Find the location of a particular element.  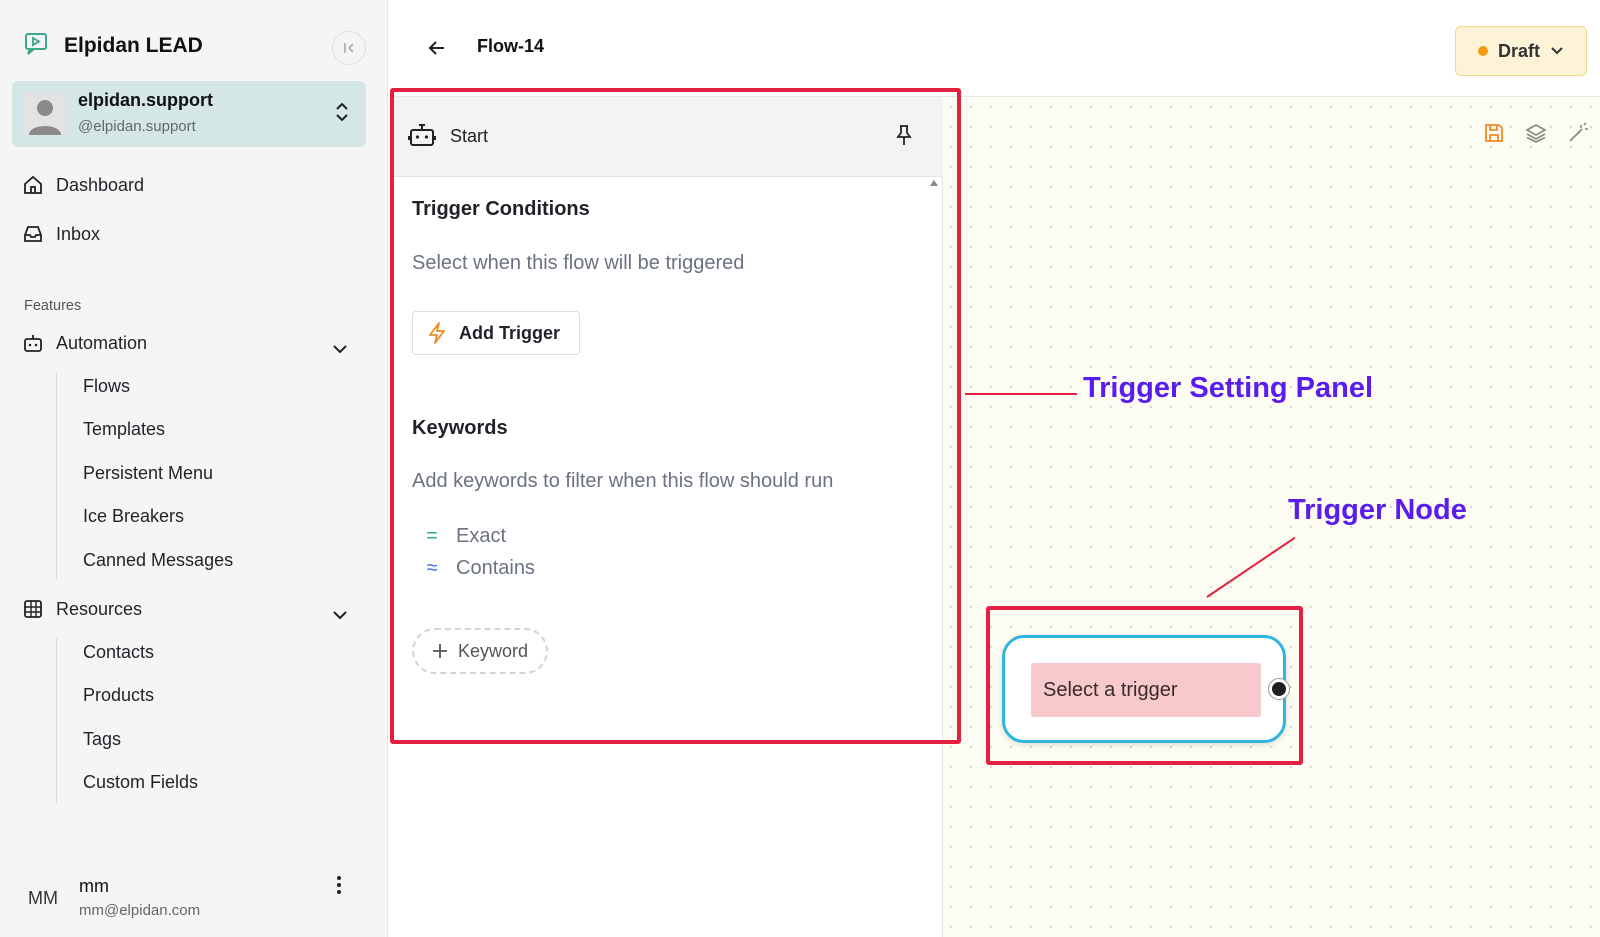

nav-dashboard: Dashboard is located at coordinates (83, 185).